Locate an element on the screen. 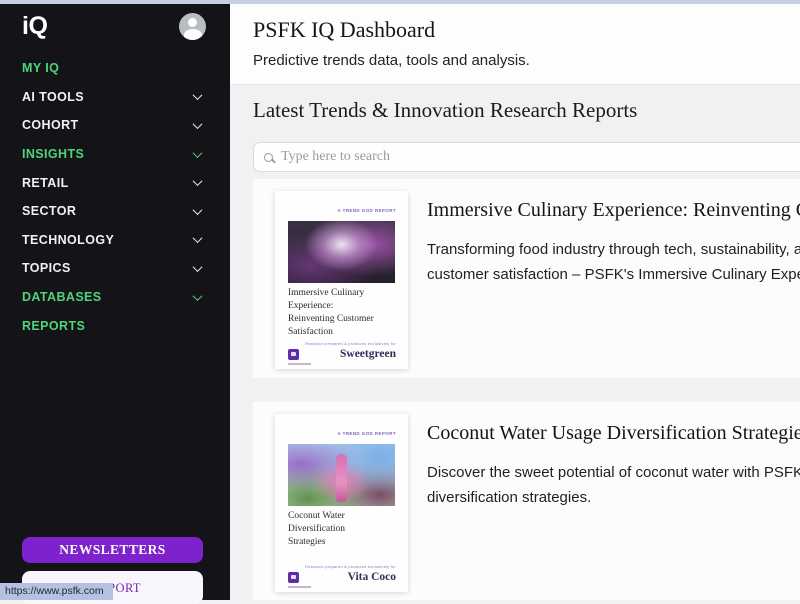 The image size is (800, 604). window-top-edge is located at coordinates (400, 2).